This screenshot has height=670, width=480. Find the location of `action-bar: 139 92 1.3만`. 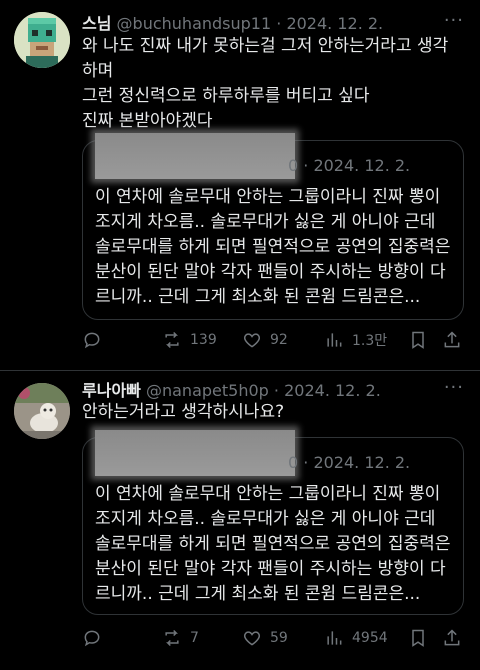

action-bar: 139 92 1.3만 is located at coordinates (272, 342).